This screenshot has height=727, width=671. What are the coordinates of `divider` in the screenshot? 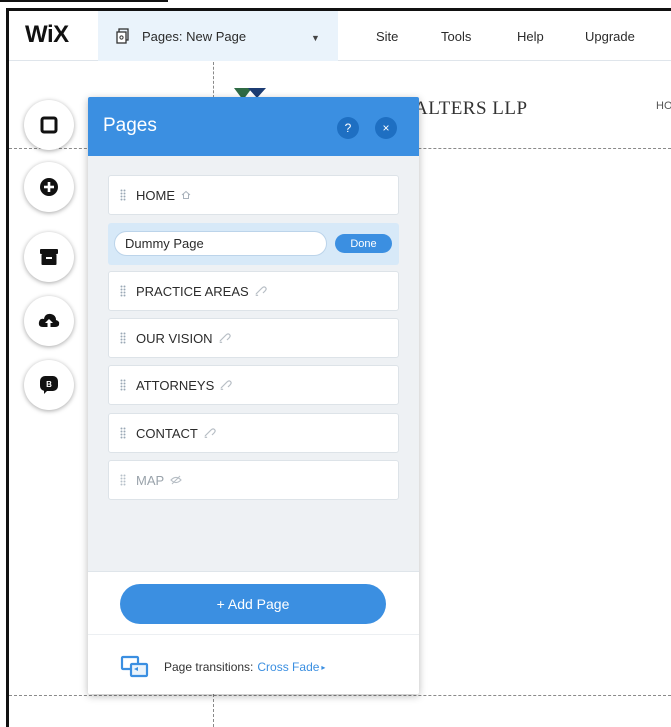 It's located at (253, 634).